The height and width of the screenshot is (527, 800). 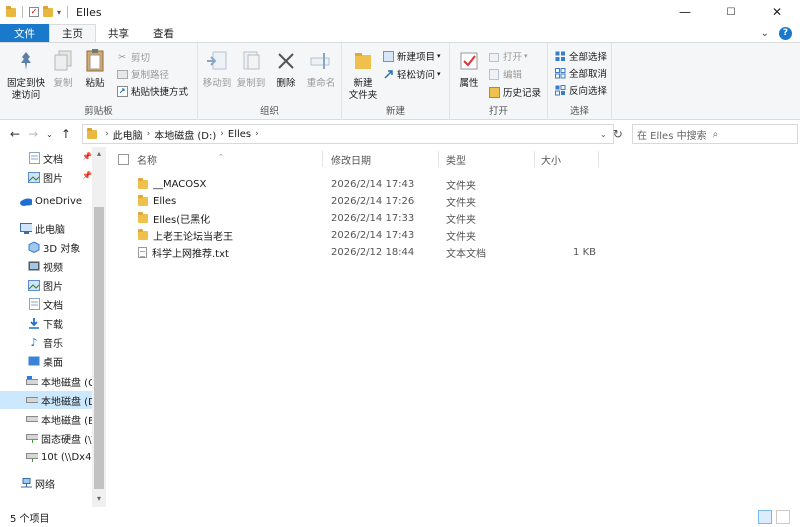 I want to click on search-icon: ⌕, so click(x=715, y=134).